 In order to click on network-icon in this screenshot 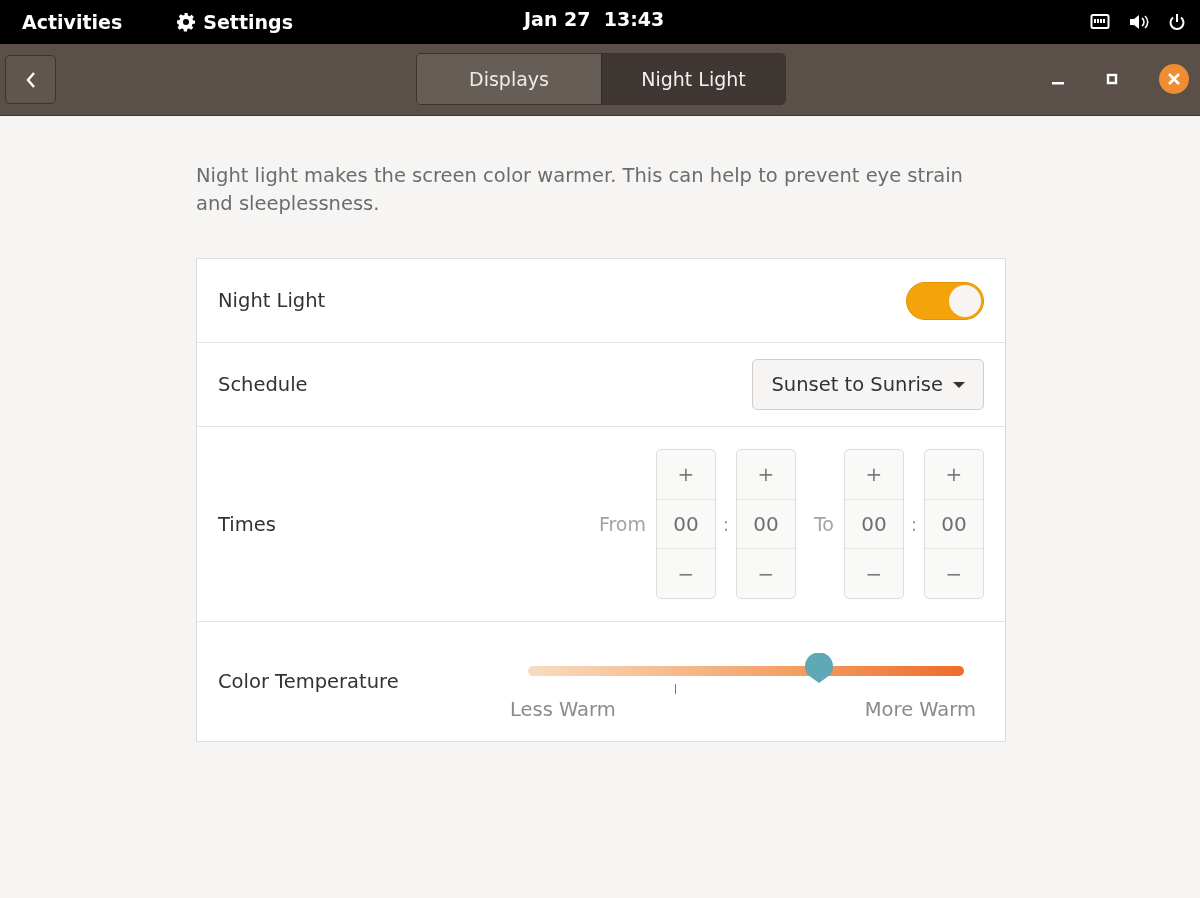, I will do `click(1100, 22)`.